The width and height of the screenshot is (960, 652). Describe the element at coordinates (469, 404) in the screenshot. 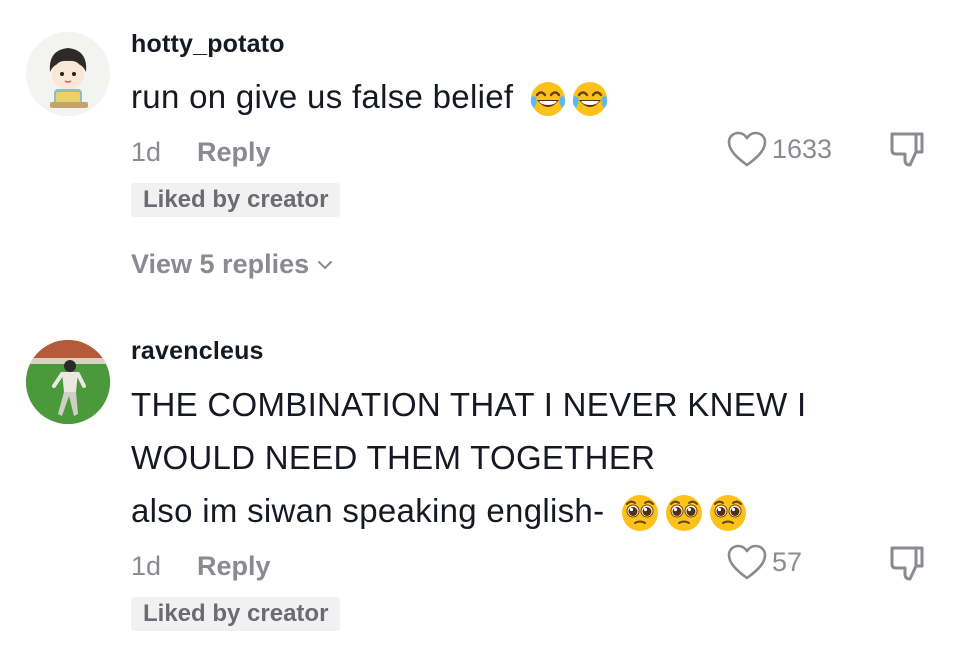

I see `comment-text-line: THE COMBINATION THAT I NEVER KNEW I` at that location.